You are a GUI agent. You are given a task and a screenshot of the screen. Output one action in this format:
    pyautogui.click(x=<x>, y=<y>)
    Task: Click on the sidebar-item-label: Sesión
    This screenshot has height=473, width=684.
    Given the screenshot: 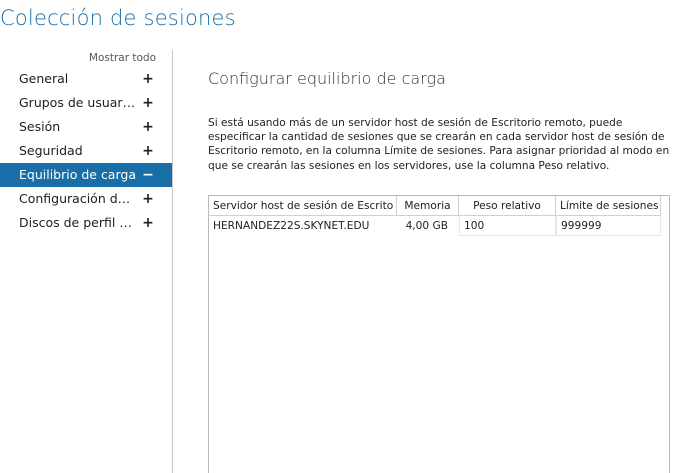 What is the action you would take?
    pyautogui.click(x=40, y=126)
    